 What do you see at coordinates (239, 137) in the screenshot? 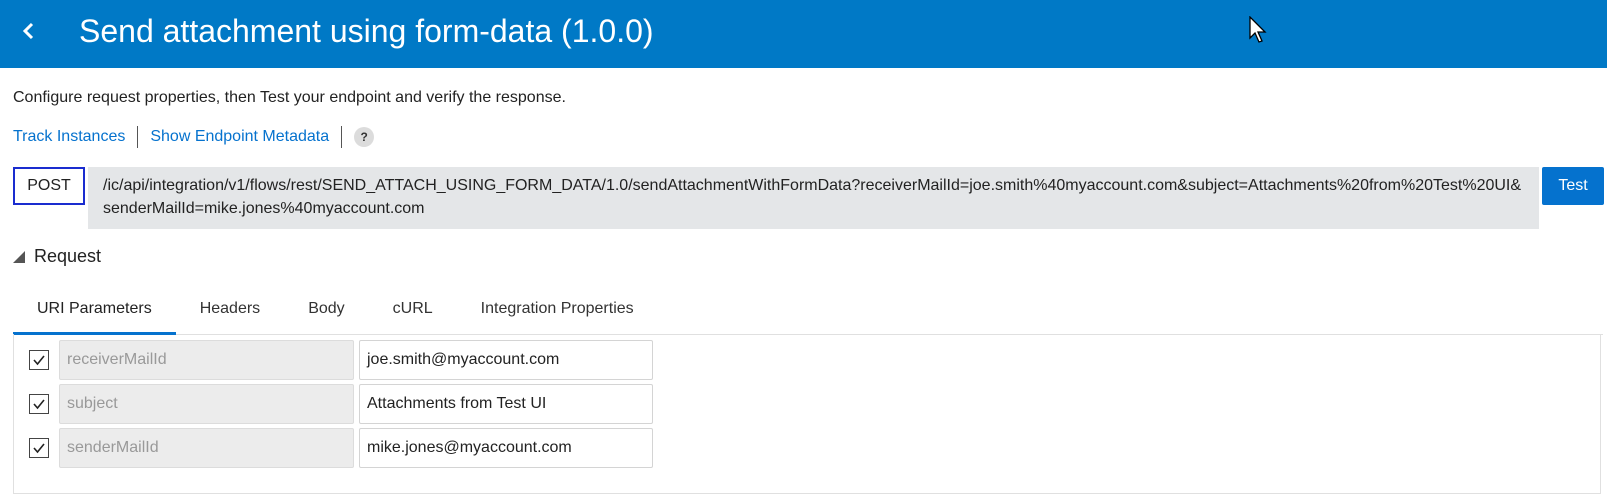
I see `show-endpoint-metadata-link: Show Endpoint Metadata` at bounding box center [239, 137].